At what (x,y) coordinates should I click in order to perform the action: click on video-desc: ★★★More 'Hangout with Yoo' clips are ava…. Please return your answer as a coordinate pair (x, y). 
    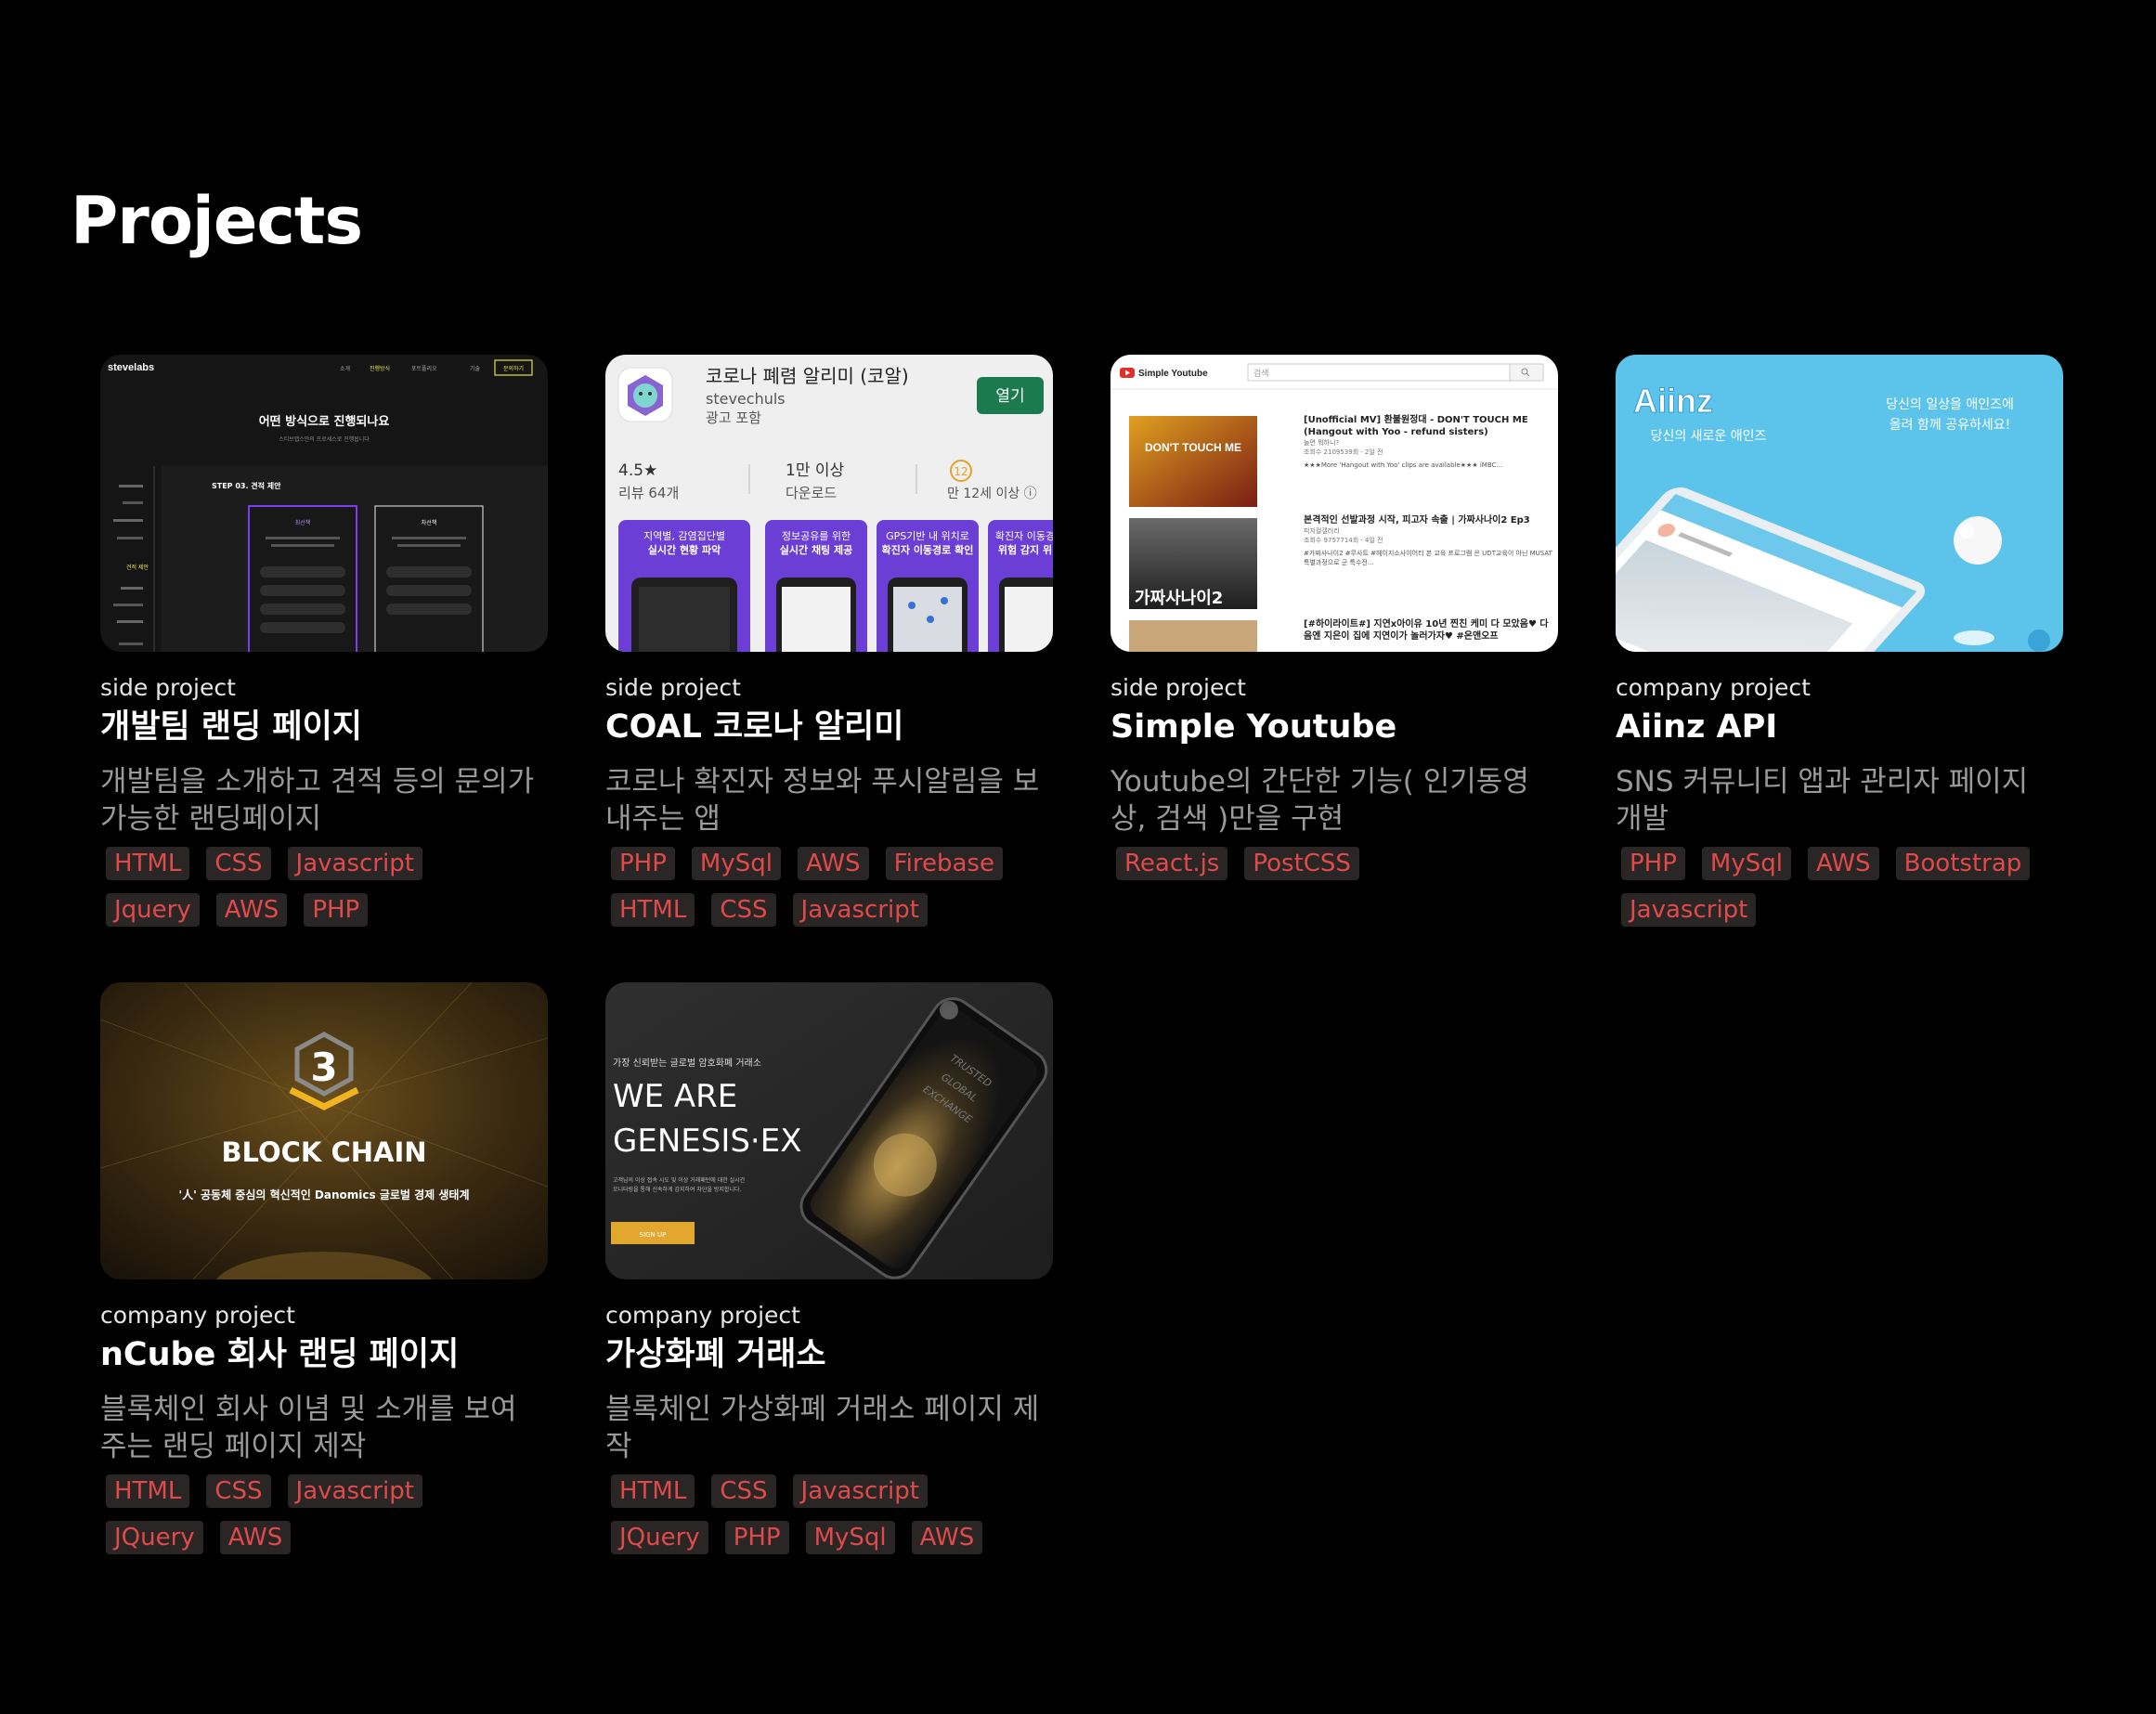
    Looking at the image, I should click on (1403, 465).